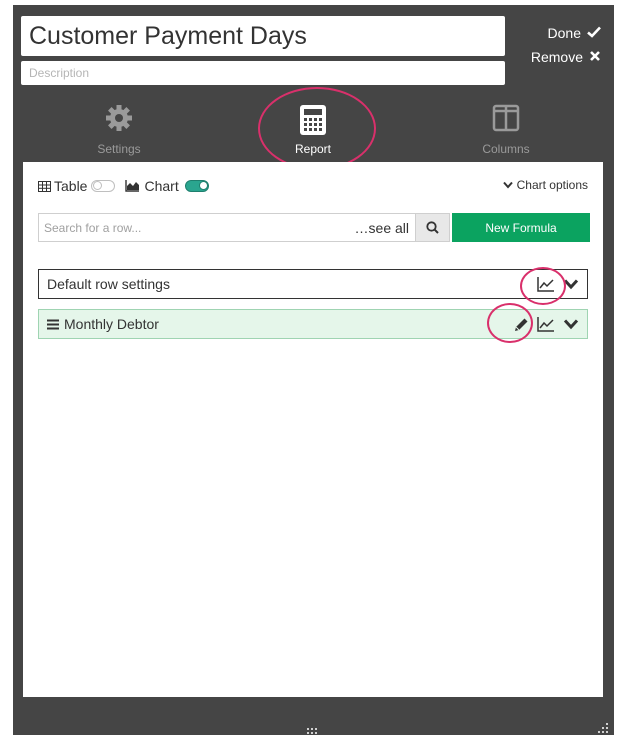 The height and width of the screenshot is (745, 627). Describe the element at coordinates (203, 185) in the screenshot. I see `chart-toggle-knob` at that location.